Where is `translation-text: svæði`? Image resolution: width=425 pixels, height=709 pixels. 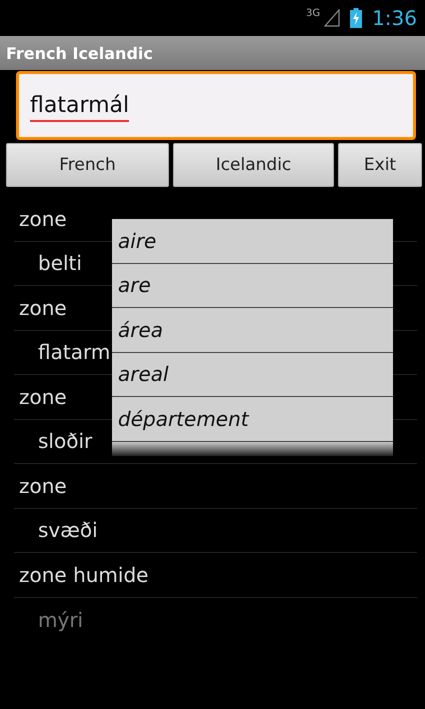 translation-text: svæði is located at coordinates (67, 530).